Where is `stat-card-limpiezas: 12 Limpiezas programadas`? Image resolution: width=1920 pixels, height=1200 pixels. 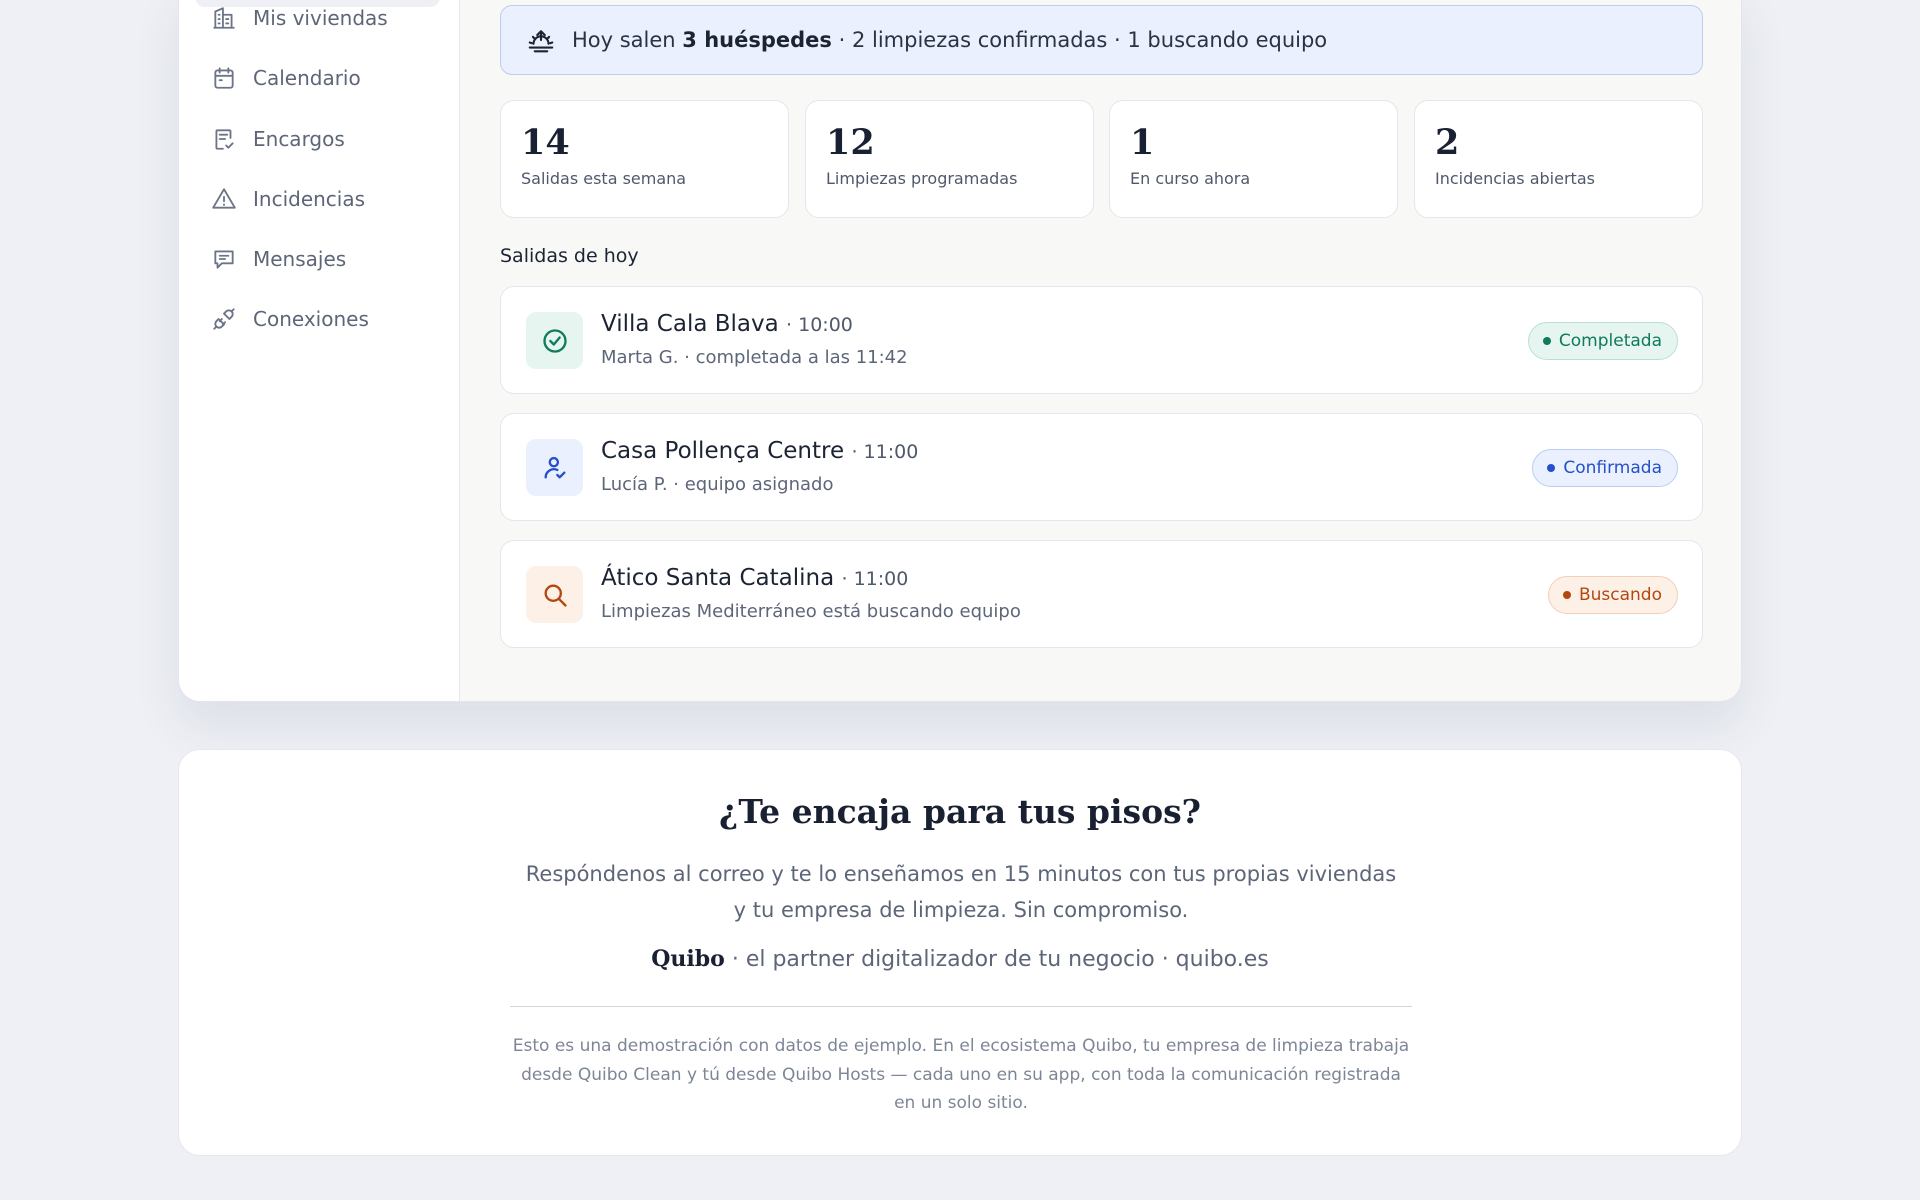
stat-card-limpiezas: 12 Limpiezas programadas is located at coordinates (949, 159).